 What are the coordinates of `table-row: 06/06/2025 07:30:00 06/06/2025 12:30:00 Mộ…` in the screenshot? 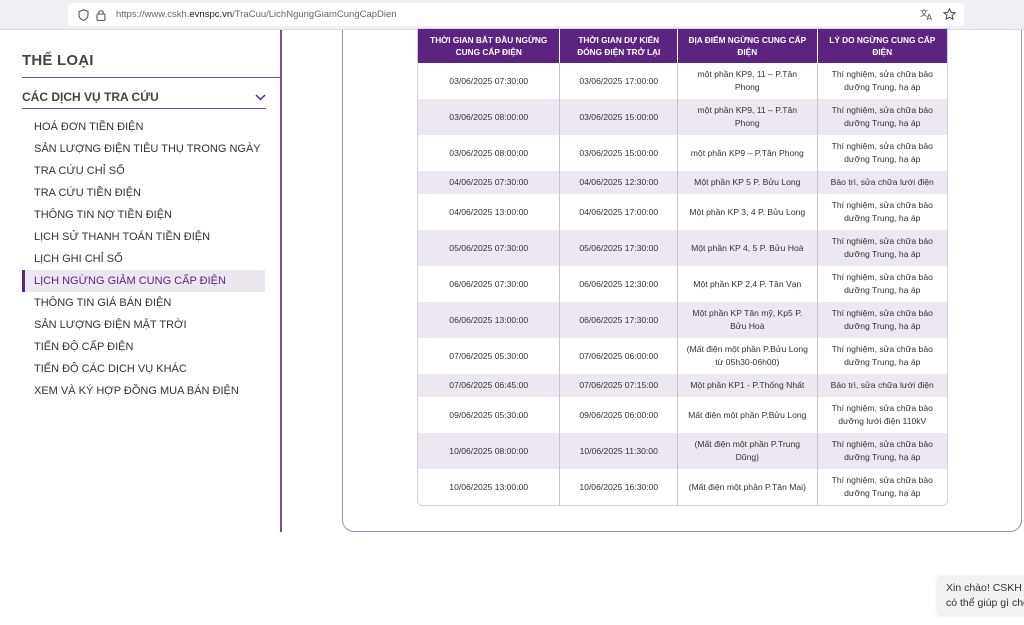 It's located at (682, 284).